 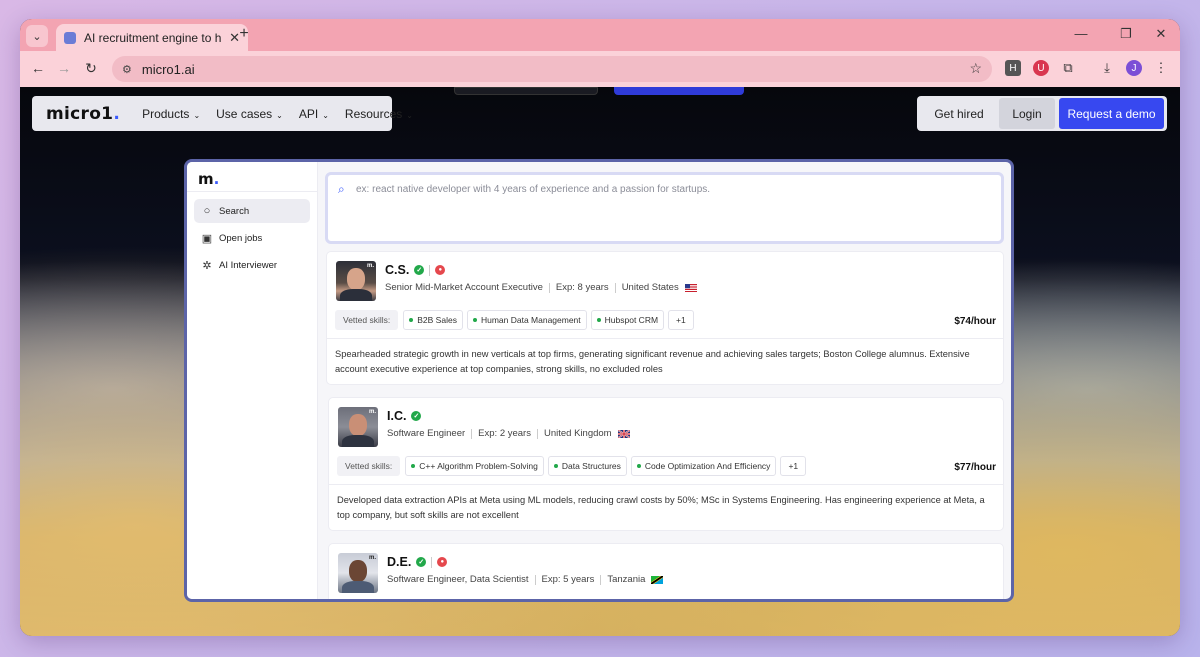 I want to click on site-actions: Get hired Login Request a demo, so click(x=1042, y=113).